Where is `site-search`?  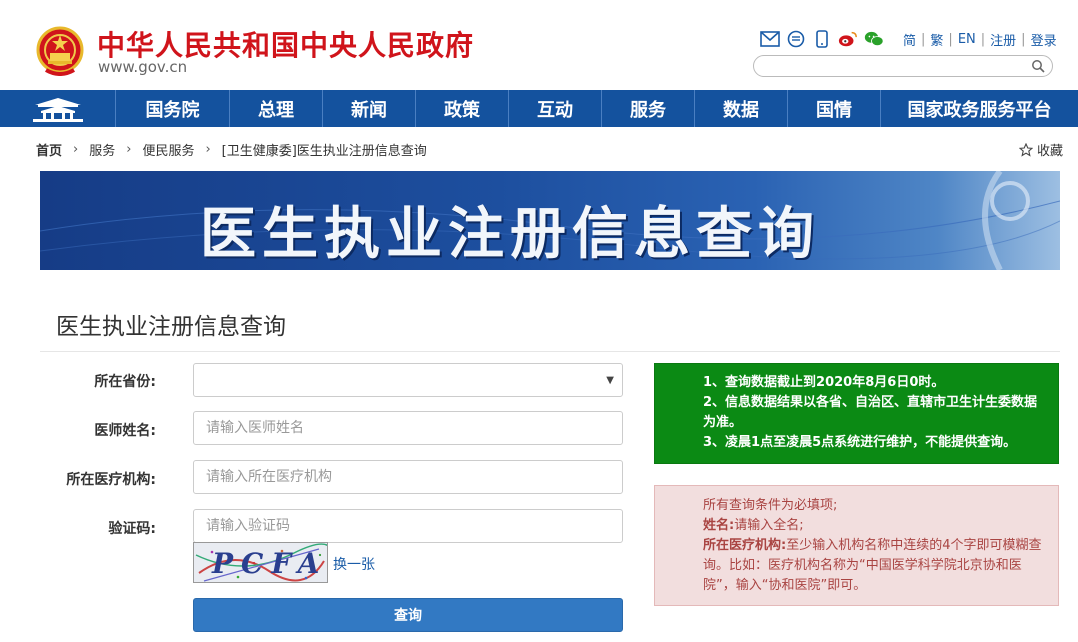 site-search is located at coordinates (903, 66).